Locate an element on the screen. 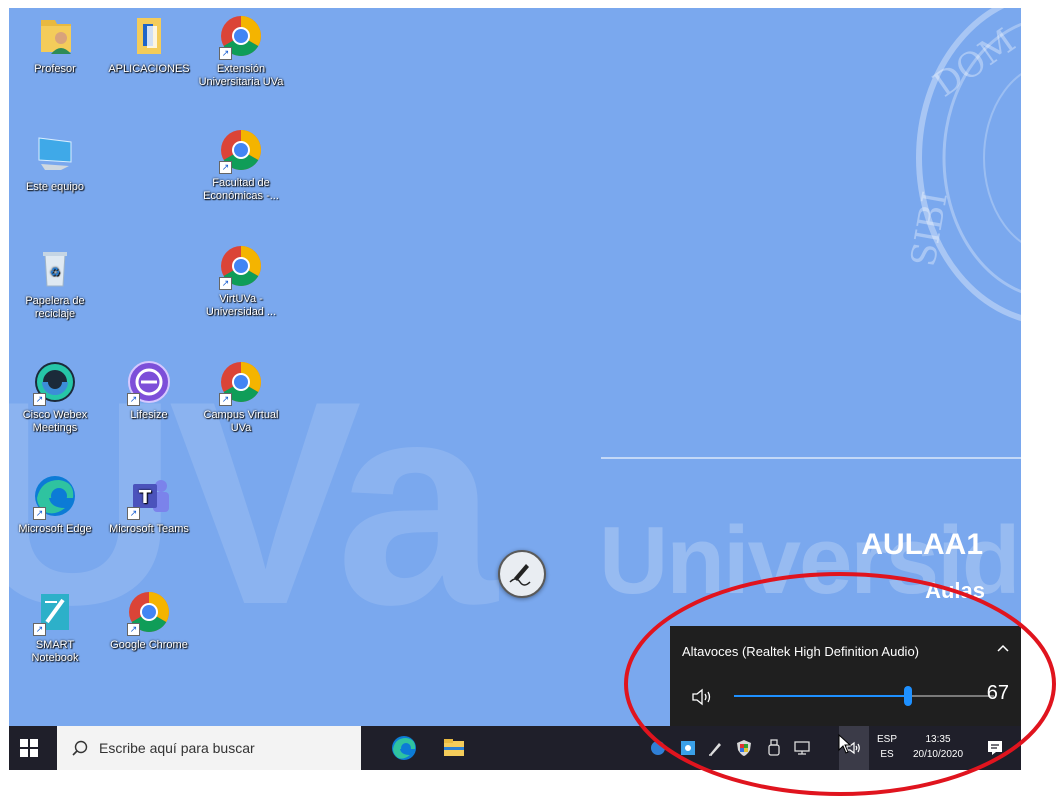  desktop-icon-papelera: ♻ Papelera de reciclaje is located at coordinates (55, 282).